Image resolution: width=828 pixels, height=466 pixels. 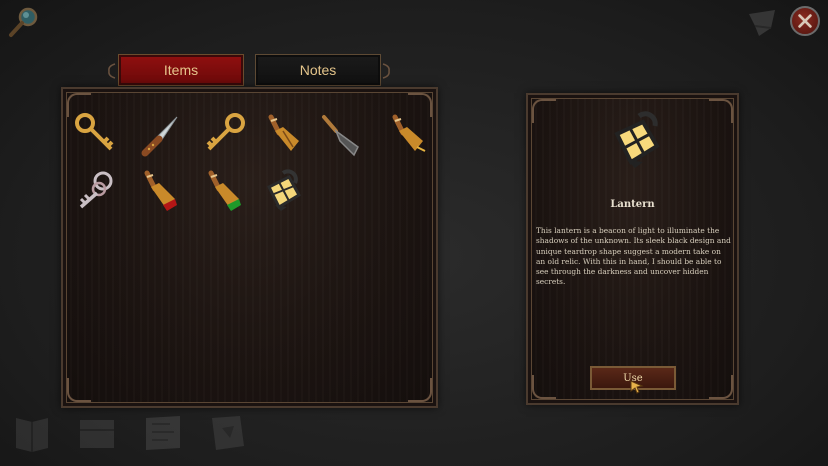 What do you see at coordinates (386, 71) in the screenshot?
I see `tab-ornament-right` at bounding box center [386, 71].